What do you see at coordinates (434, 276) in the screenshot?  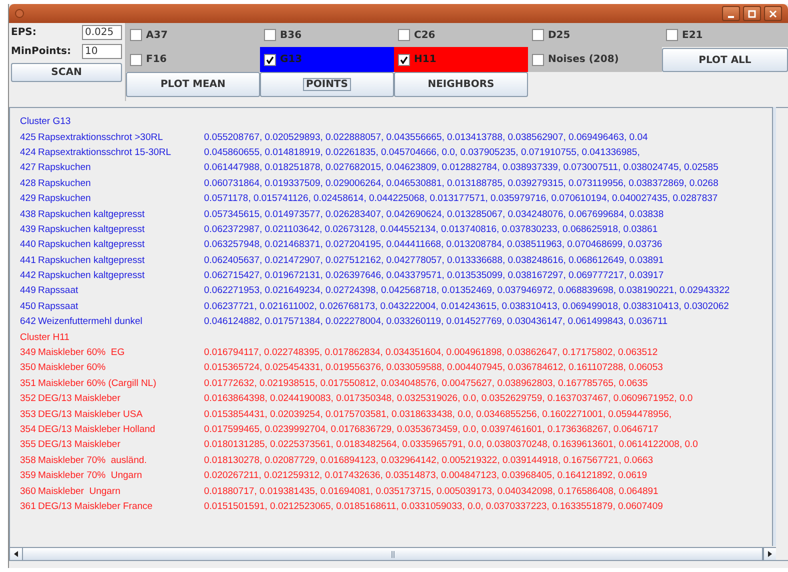 I see `sample-values: 0.062715427, 0.019672131, 0.026397646, 0.043379571, 0.013535099, 0.038167297, 0.069777217, 0.03917` at bounding box center [434, 276].